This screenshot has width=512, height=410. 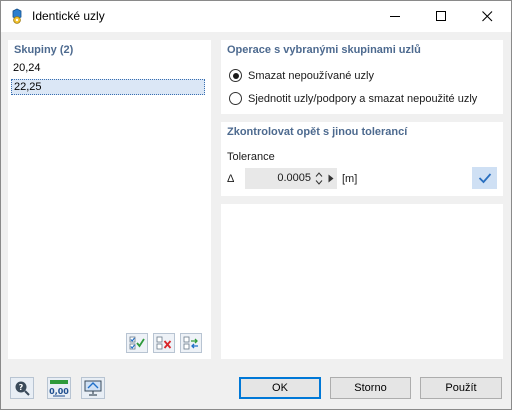 I want to click on triangle-right-icon, so click(x=331, y=178).